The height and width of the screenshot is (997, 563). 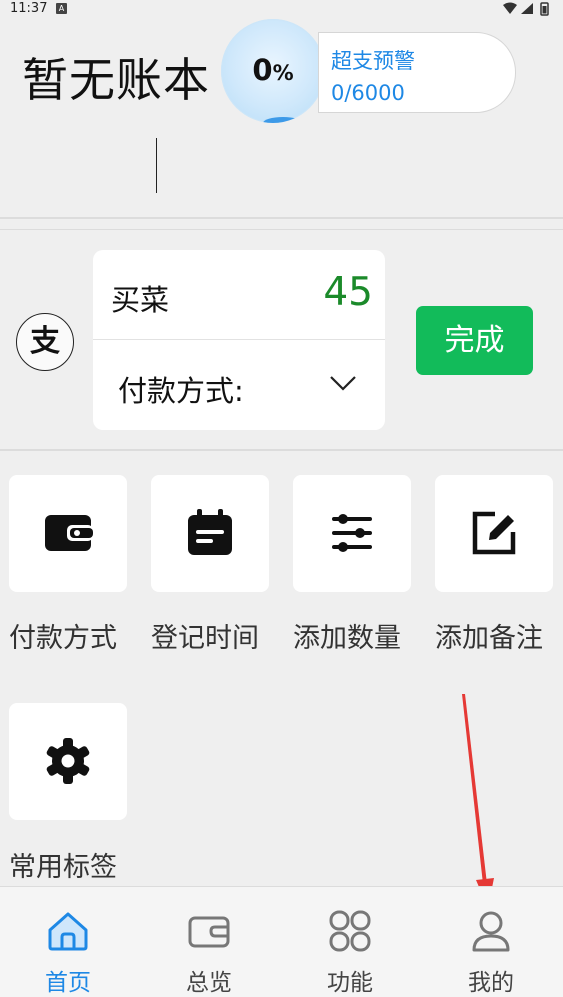 I want to click on sliders-icon, so click(x=352, y=533).